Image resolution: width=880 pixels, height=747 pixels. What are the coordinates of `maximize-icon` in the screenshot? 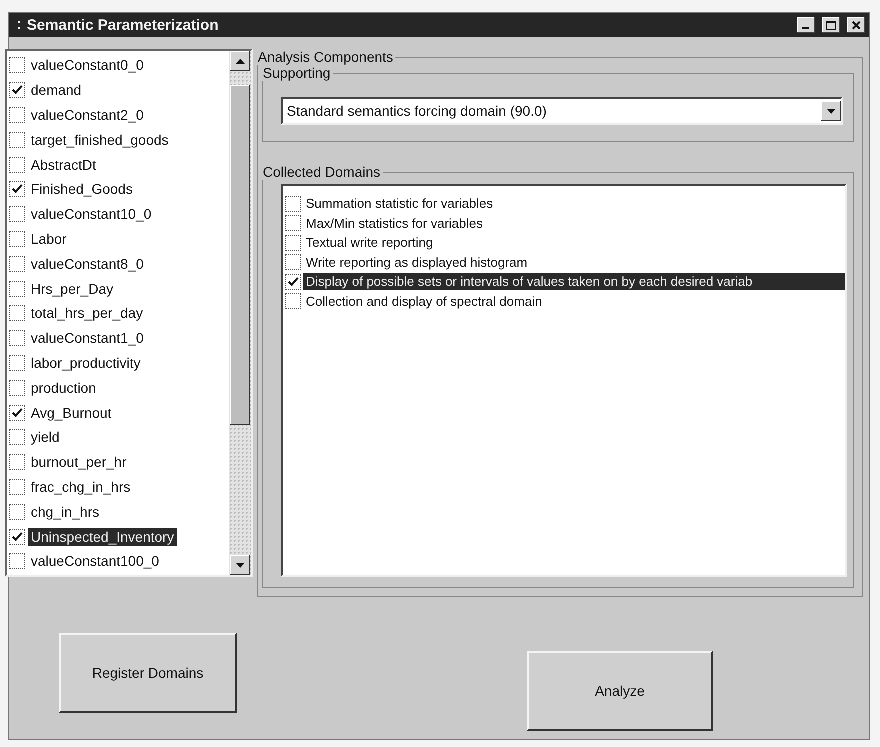 It's located at (831, 25).